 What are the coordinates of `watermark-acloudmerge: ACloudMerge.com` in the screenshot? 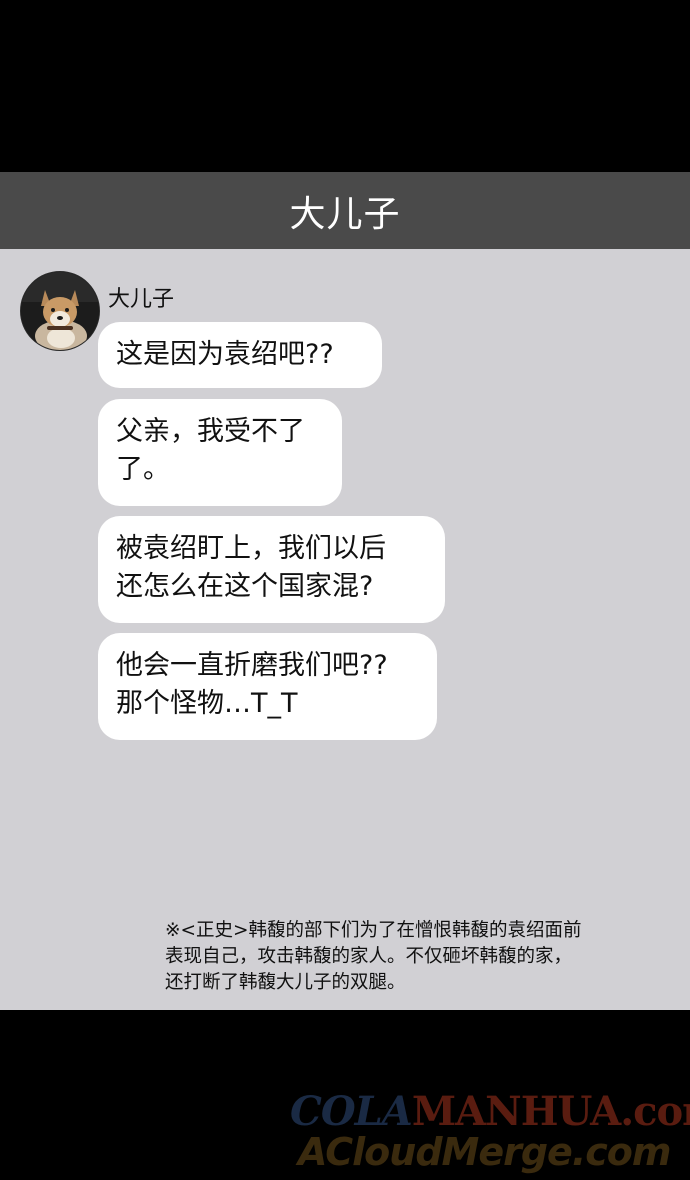 It's located at (484, 1152).